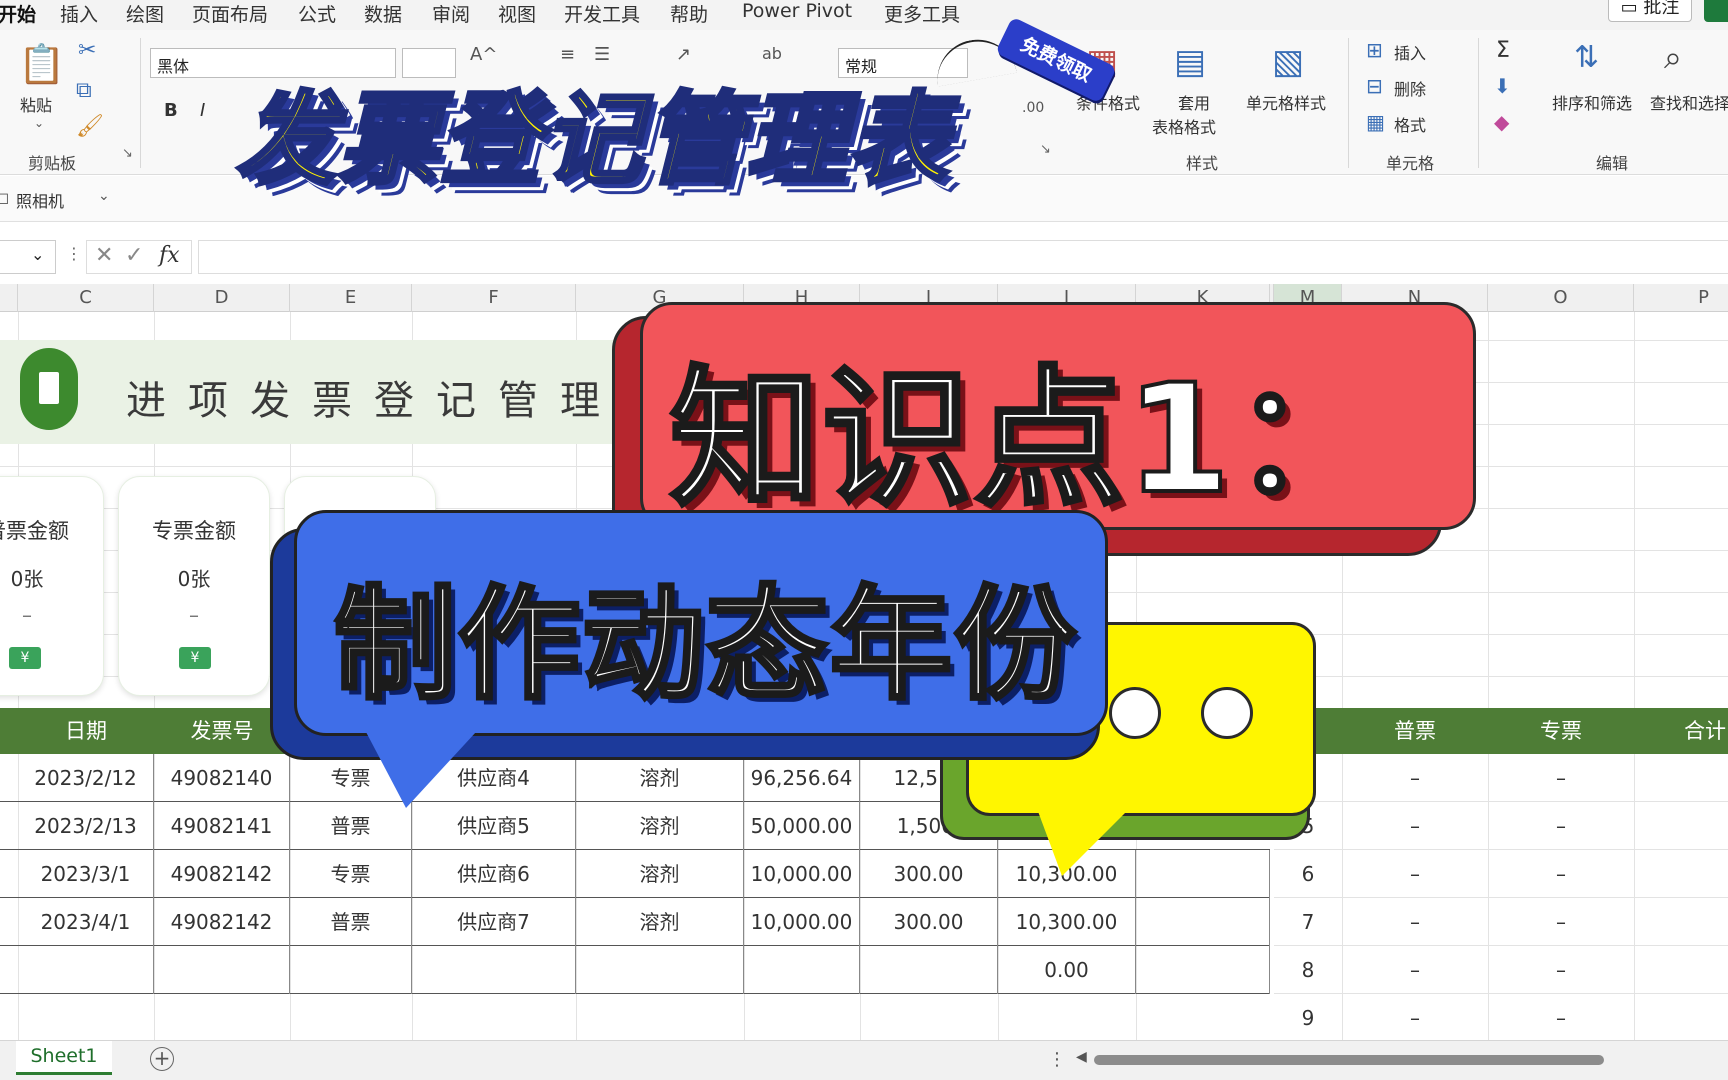 The height and width of the screenshot is (1080, 1728). I want to click on camera-icon: ◻, so click(4, 197).